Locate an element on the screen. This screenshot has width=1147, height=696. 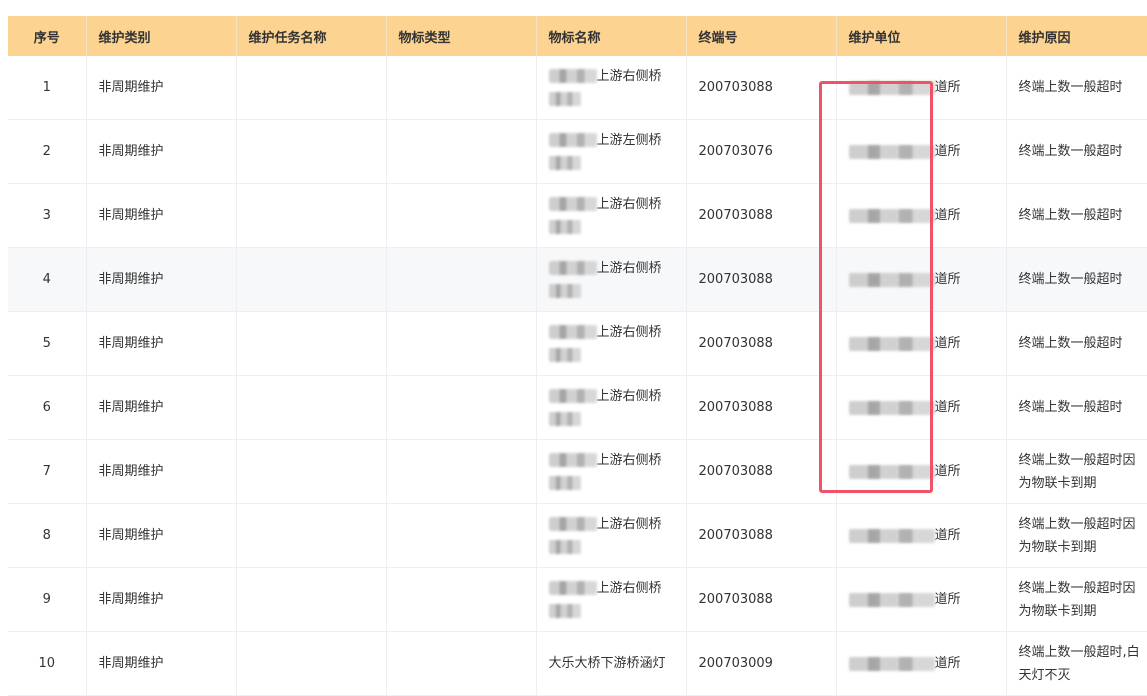
table-row: 6 非周期维护 上游右侧桥 200703088 道所 终端上数一般超时 is located at coordinates (577, 407).